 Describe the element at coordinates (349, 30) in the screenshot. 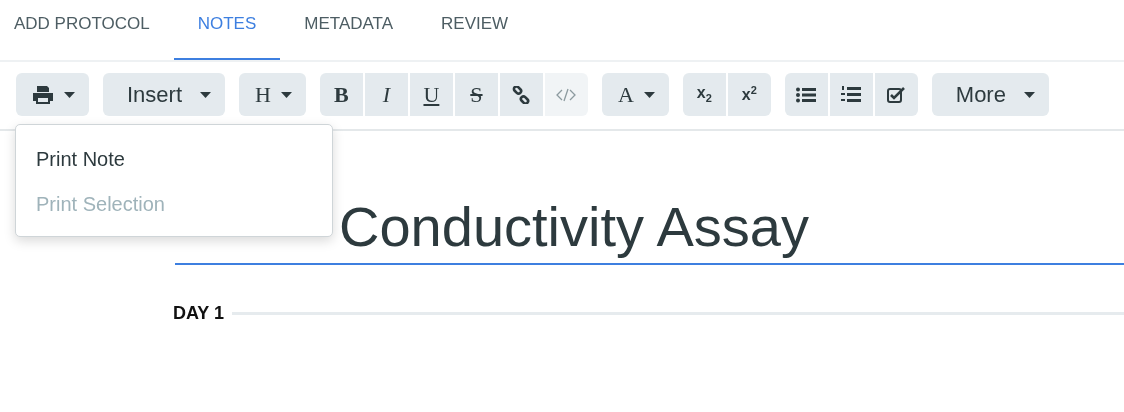

I see `tab: METADATA` at that location.